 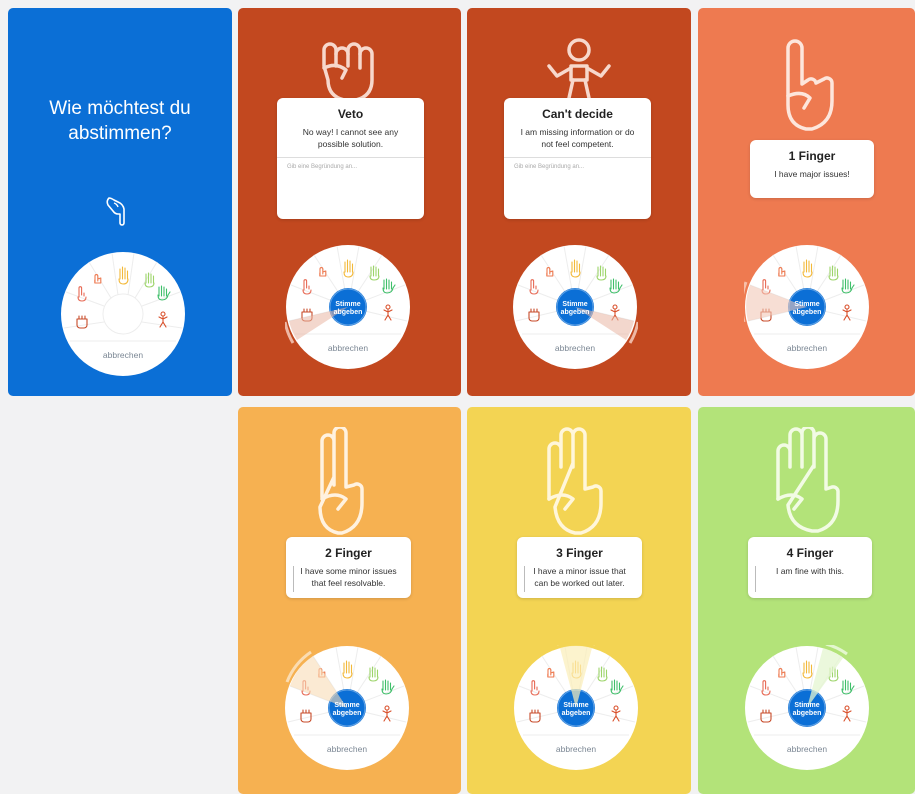 What do you see at coordinates (810, 571) in the screenshot?
I see `finger4-description: I am fine with this.` at bounding box center [810, 571].